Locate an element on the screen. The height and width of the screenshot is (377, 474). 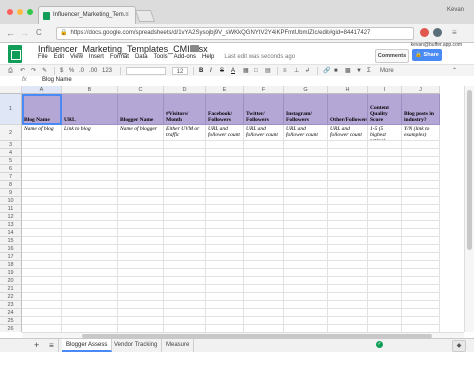
decimal-increase-icon: .00 is located at coordinates (93, 71).